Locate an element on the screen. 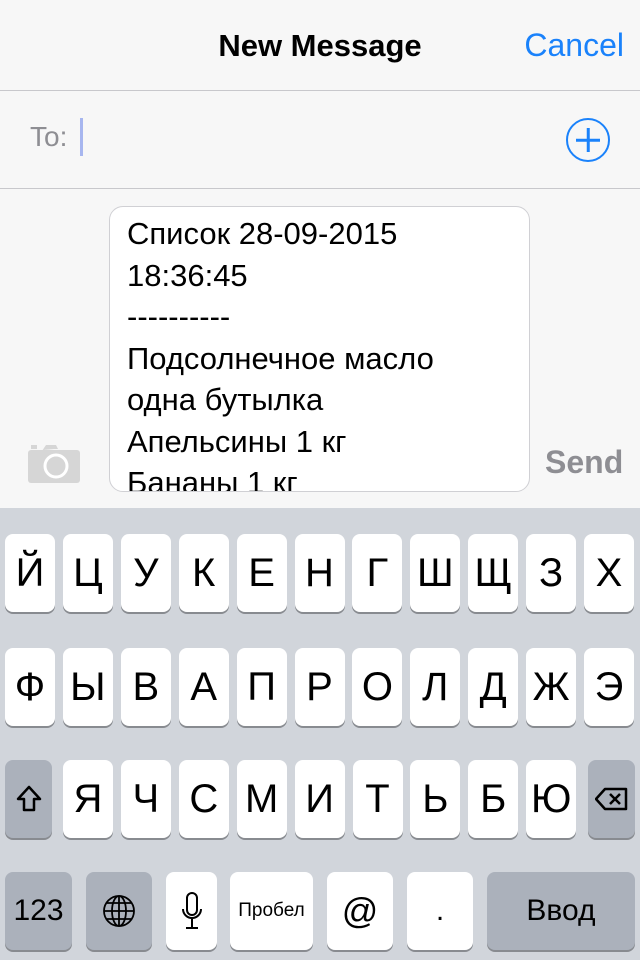 The width and height of the screenshot is (640, 960). key-Я: Я is located at coordinates (88, 799).